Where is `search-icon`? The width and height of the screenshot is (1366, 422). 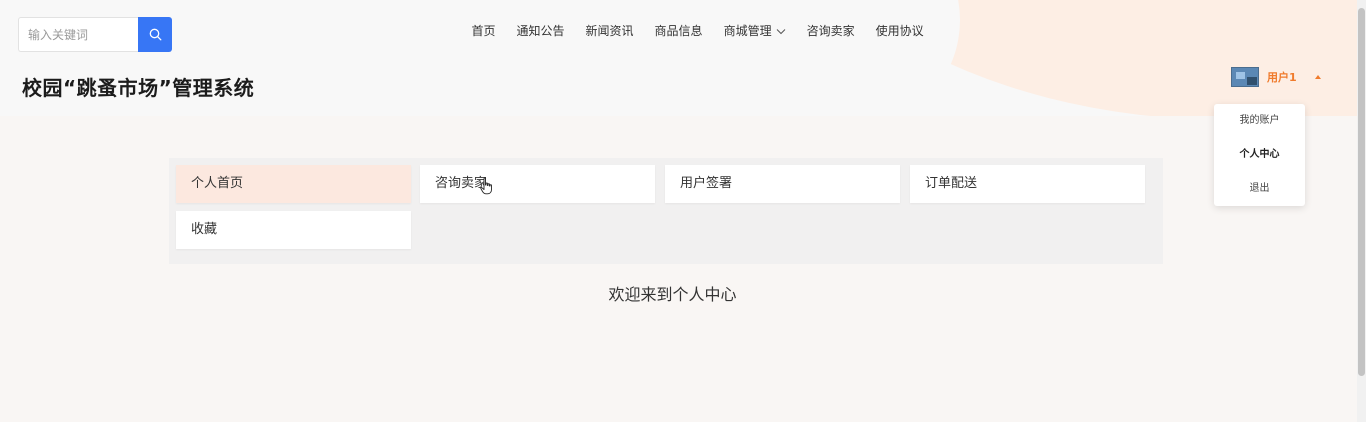
search-icon is located at coordinates (155, 34).